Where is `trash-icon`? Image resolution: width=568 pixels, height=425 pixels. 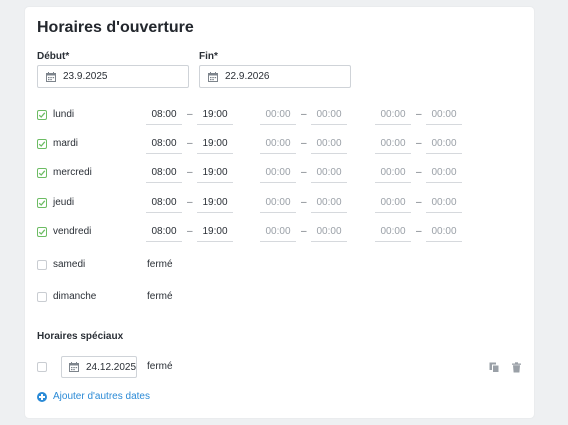 trash-icon is located at coordinates (516, 367).